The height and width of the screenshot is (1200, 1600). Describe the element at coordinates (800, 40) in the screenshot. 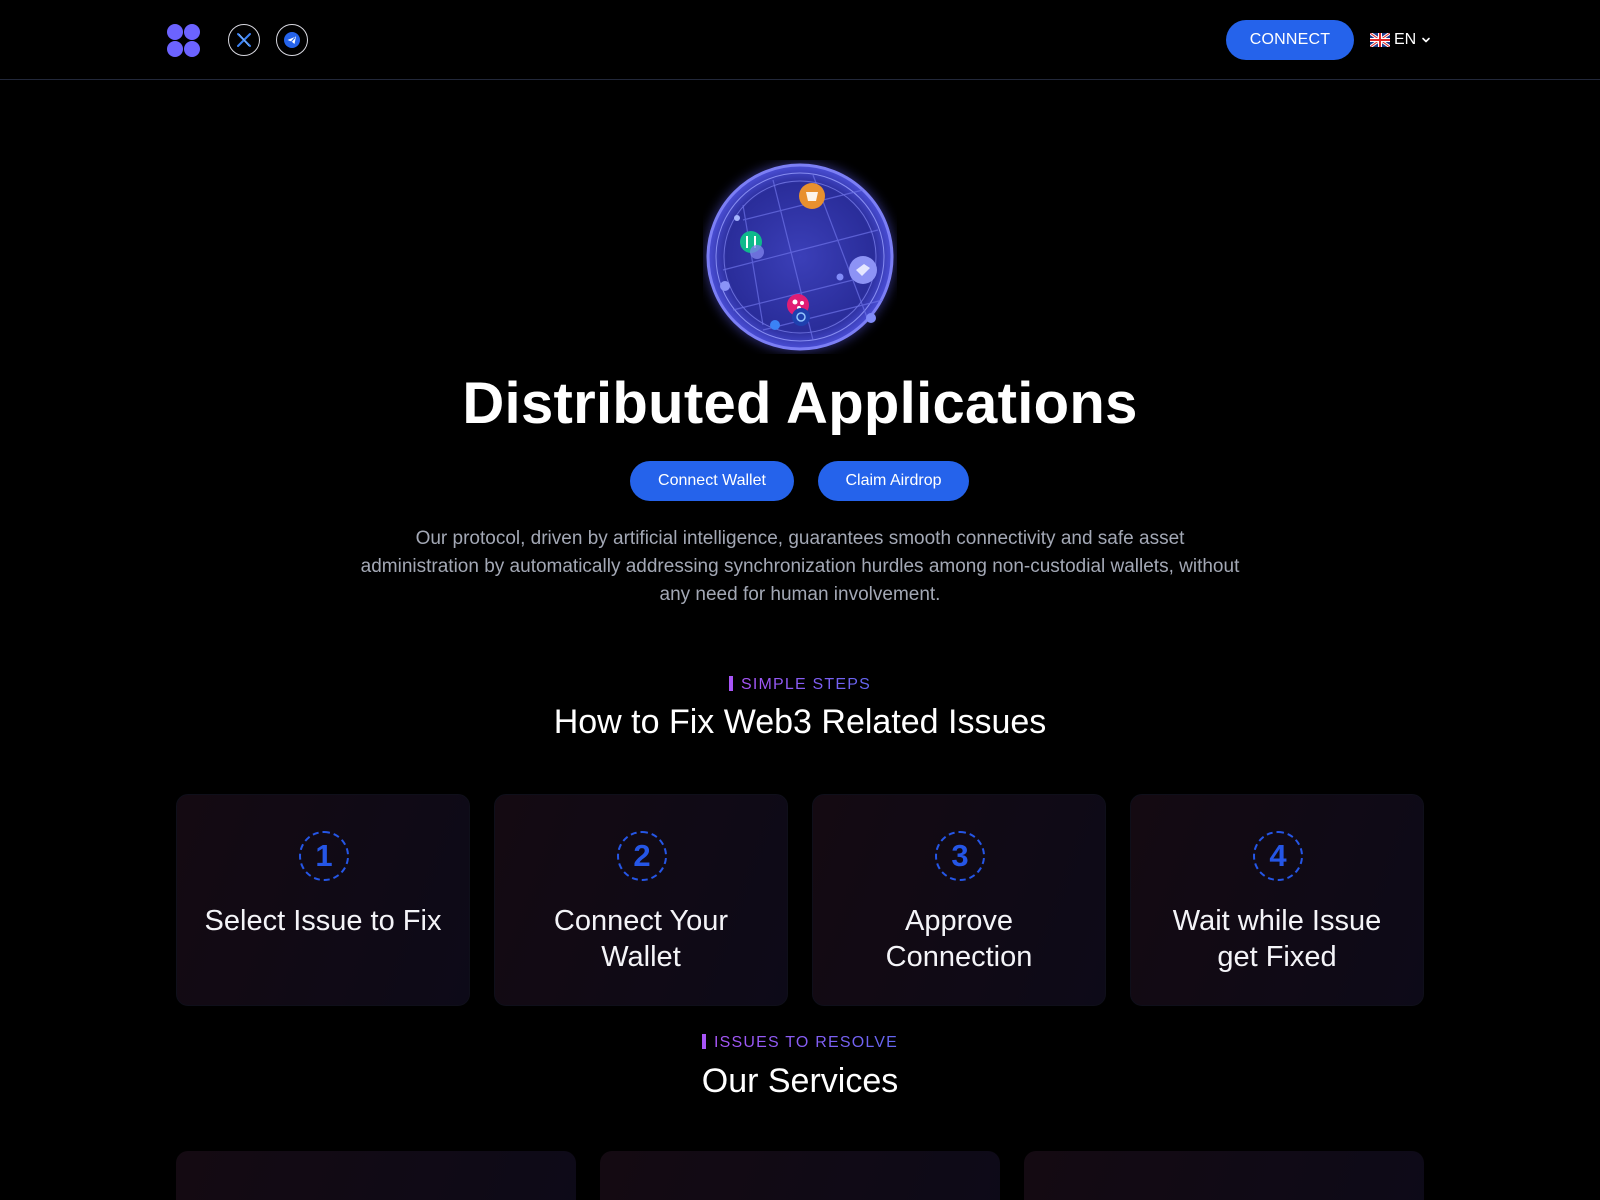

I see `header: CONNECT EN` at that location.